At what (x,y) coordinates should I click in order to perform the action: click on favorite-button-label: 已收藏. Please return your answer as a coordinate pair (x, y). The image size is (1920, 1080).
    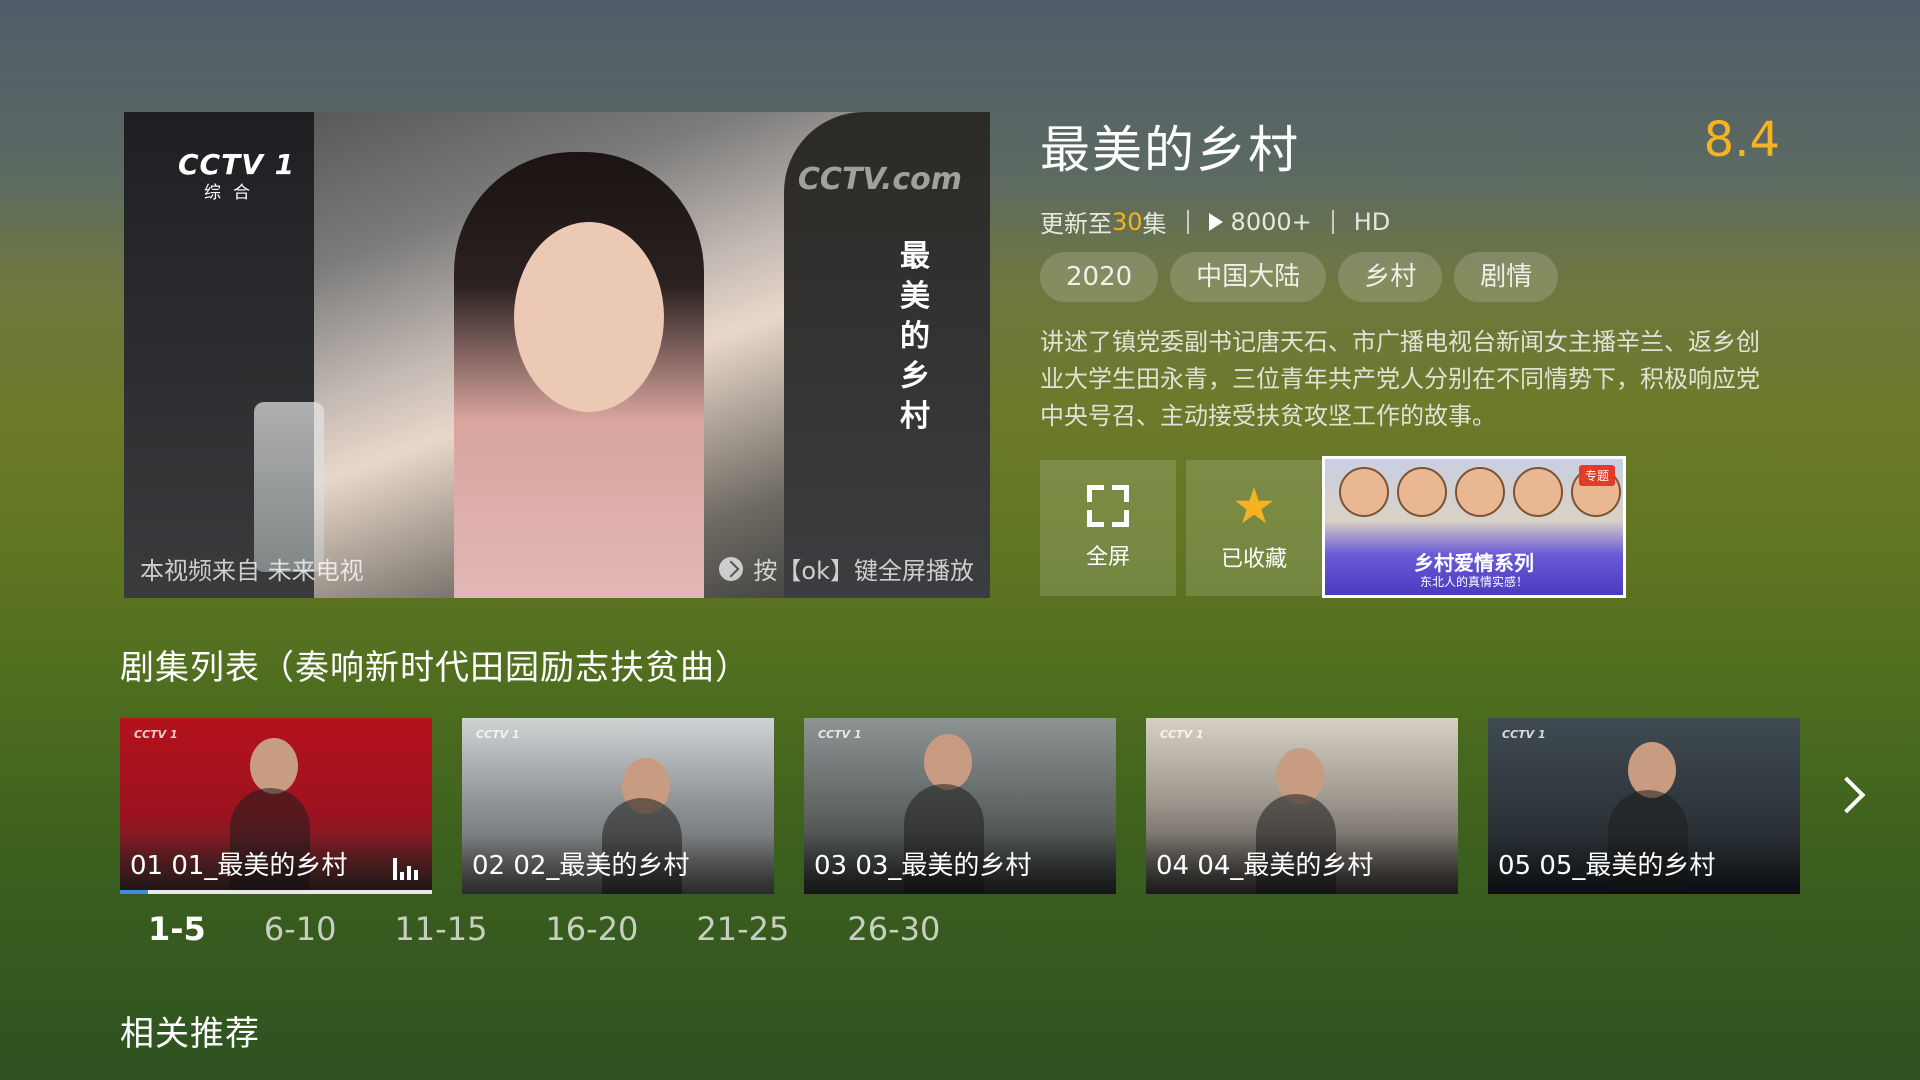
    Looking at the image, I should click on (1253, 559).